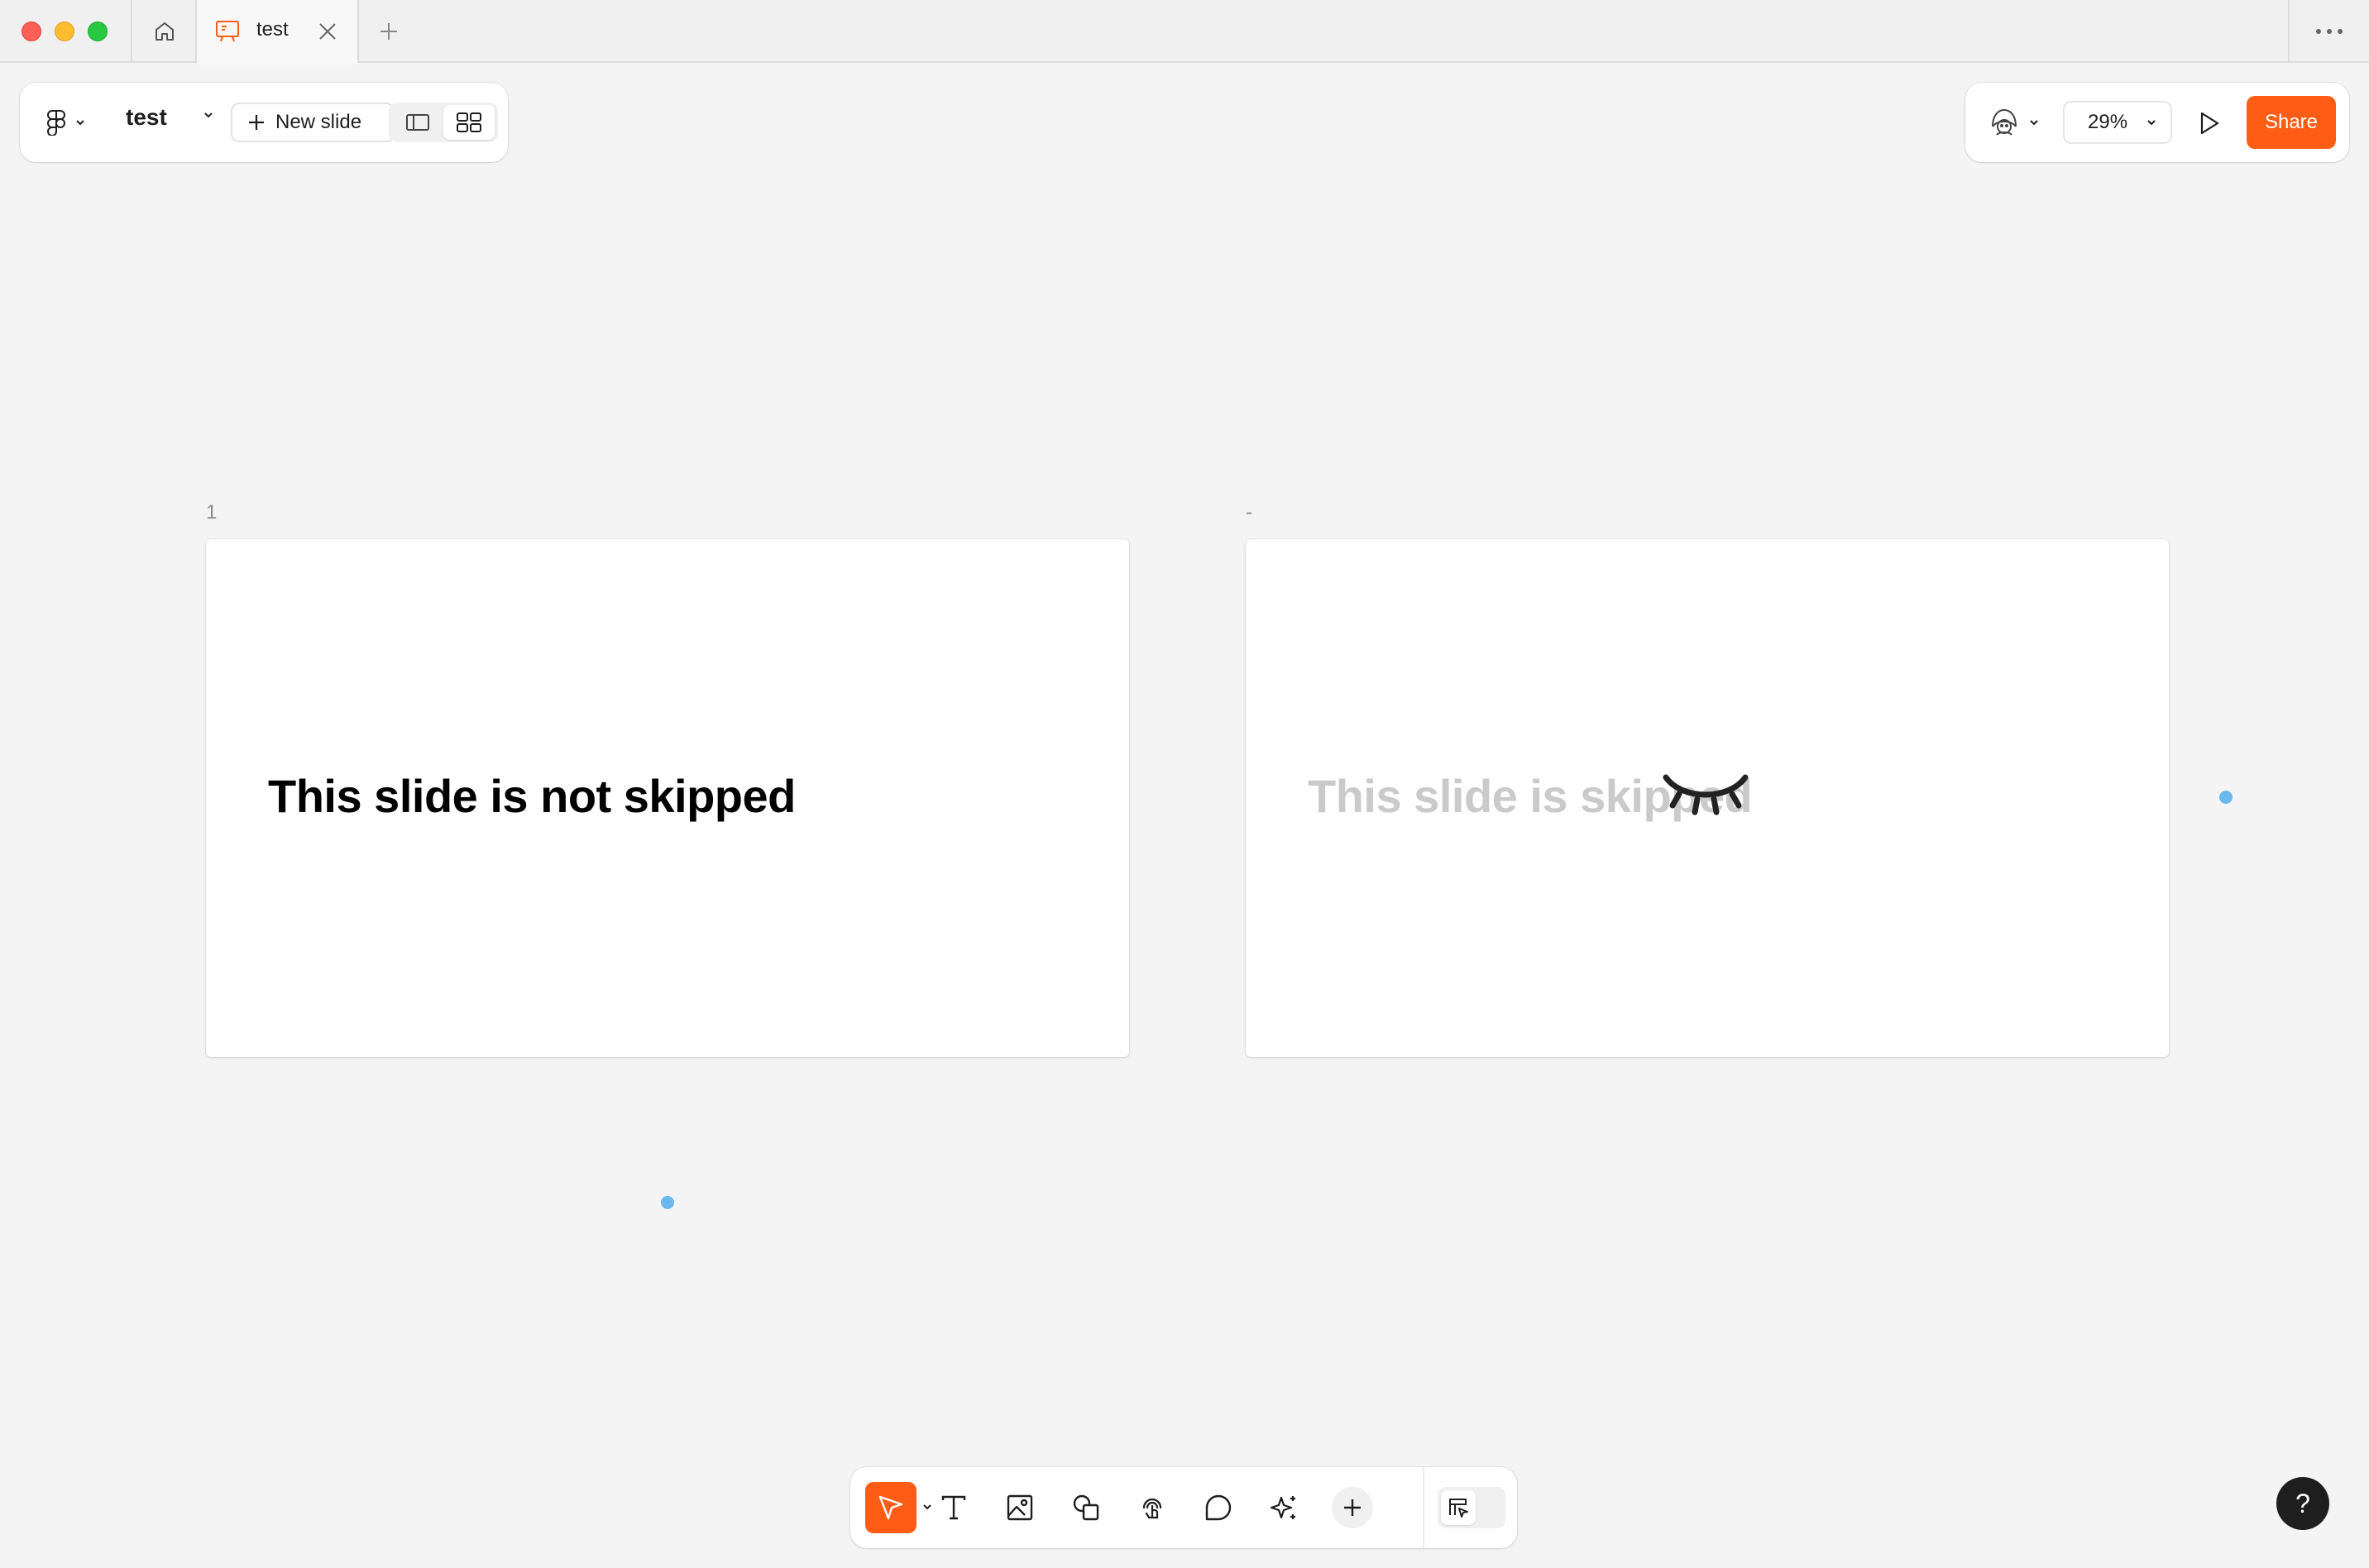  I want to click on insert-button, so click(1352, 1507).